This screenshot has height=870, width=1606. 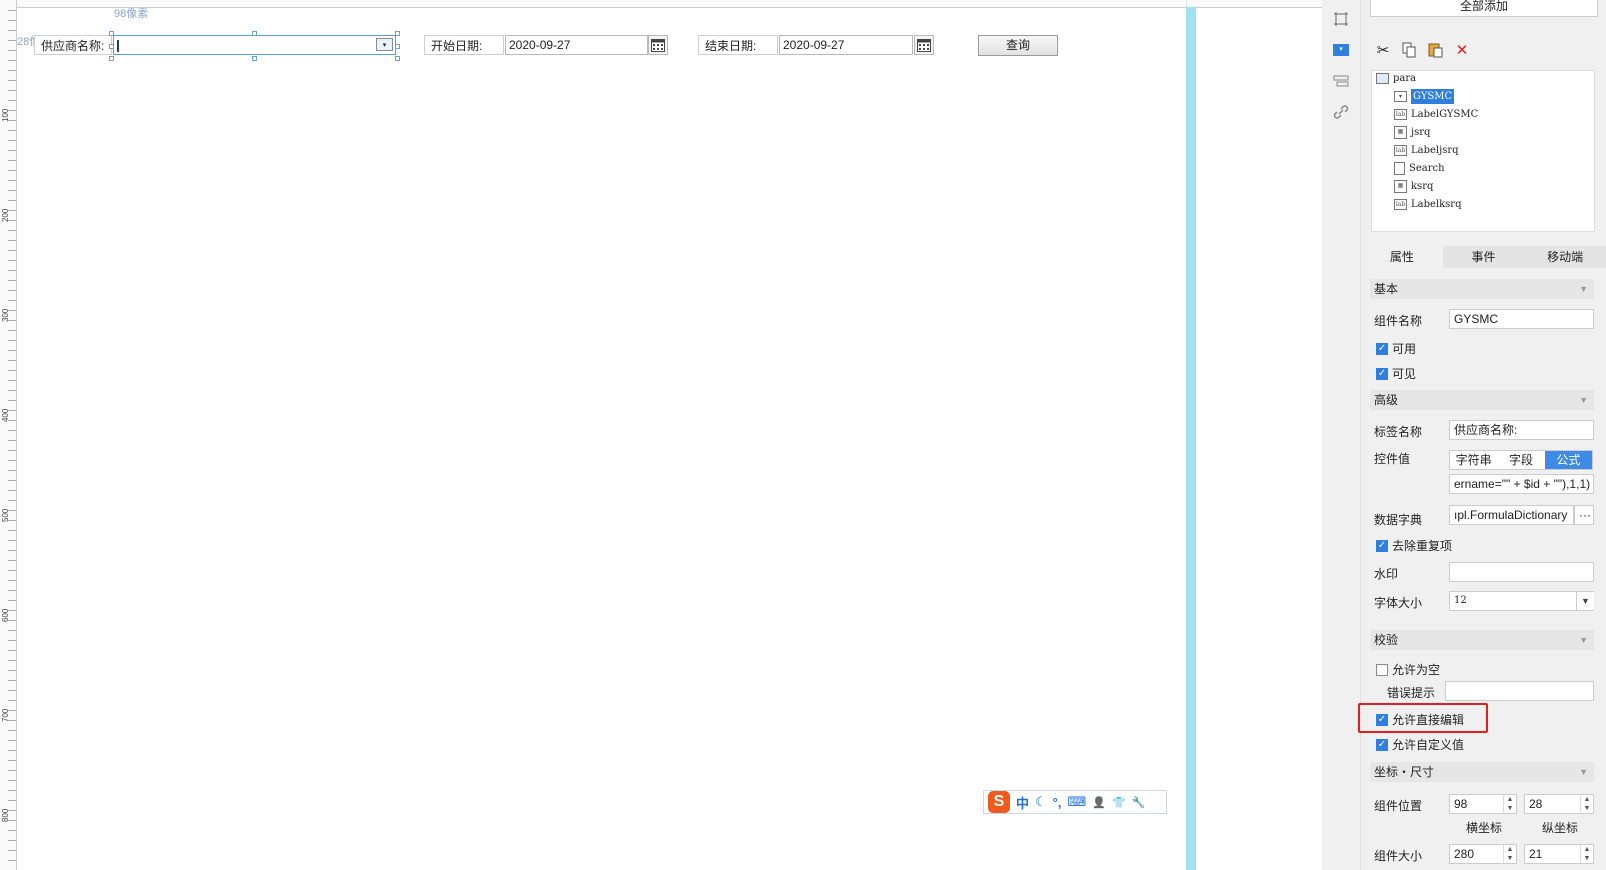 What do you see at coordinates (1435, 50) in the screenshot?
I see `paste-icon` at bounding box center [1435, 50].